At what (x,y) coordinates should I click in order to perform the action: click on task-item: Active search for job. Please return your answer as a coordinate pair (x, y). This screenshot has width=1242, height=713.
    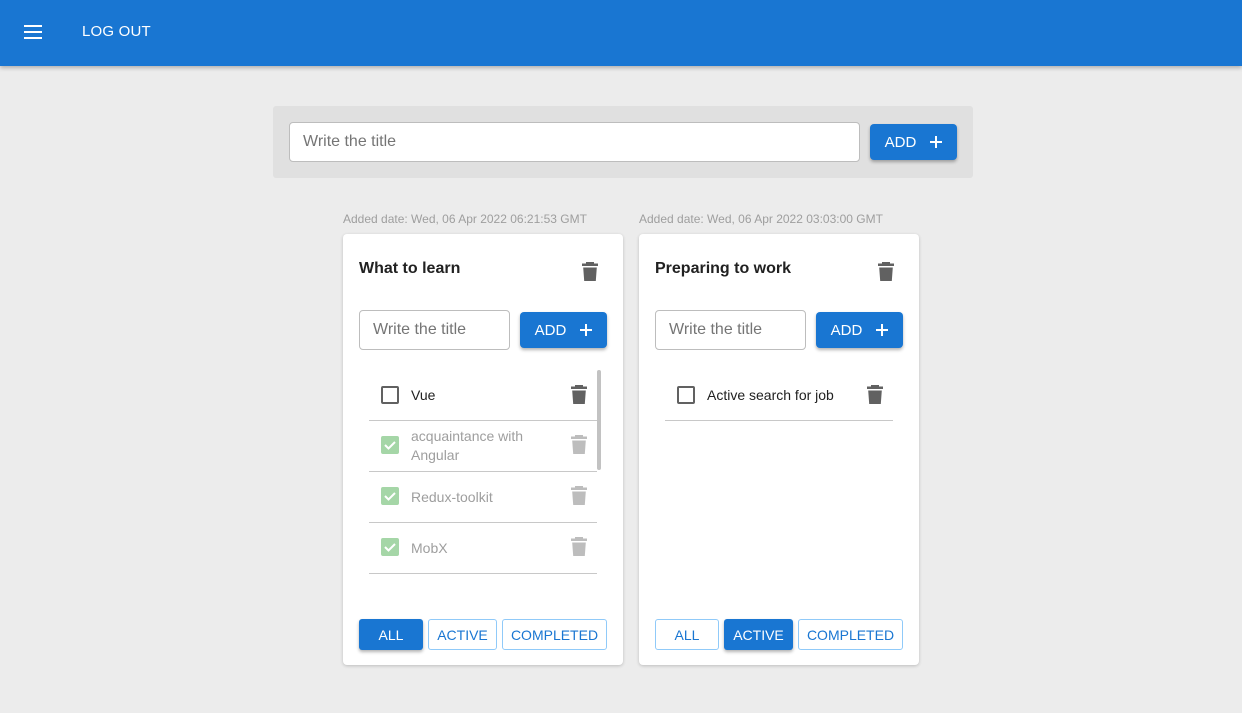
    Looking at the image, I should click on (779, 395).